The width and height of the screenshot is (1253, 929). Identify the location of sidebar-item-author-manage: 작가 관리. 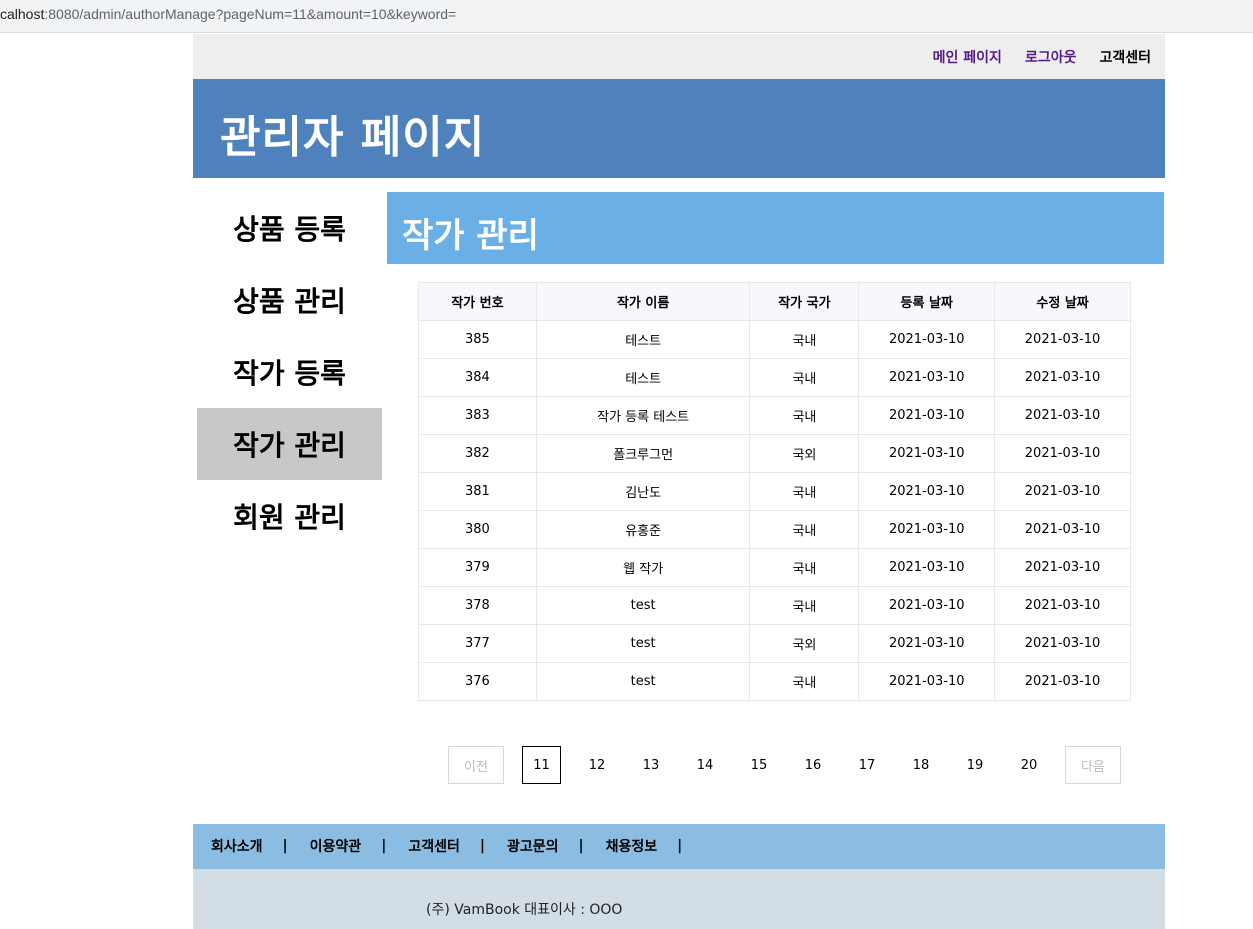
(289, 444).